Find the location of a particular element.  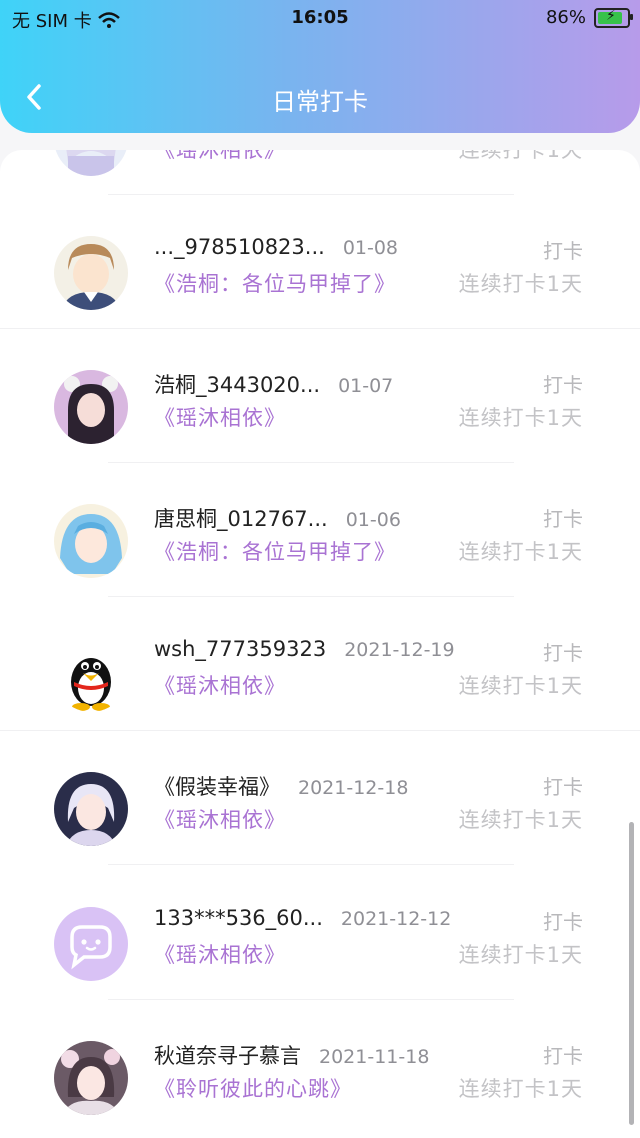

chat-bubble-avatar is located at coordinates (91, 944).